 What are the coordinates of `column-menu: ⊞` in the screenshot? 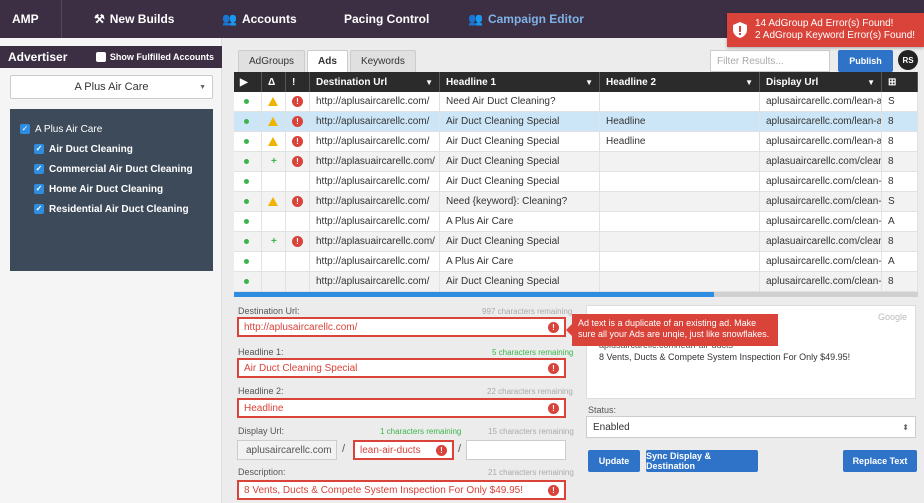 It's located at (900, 82).